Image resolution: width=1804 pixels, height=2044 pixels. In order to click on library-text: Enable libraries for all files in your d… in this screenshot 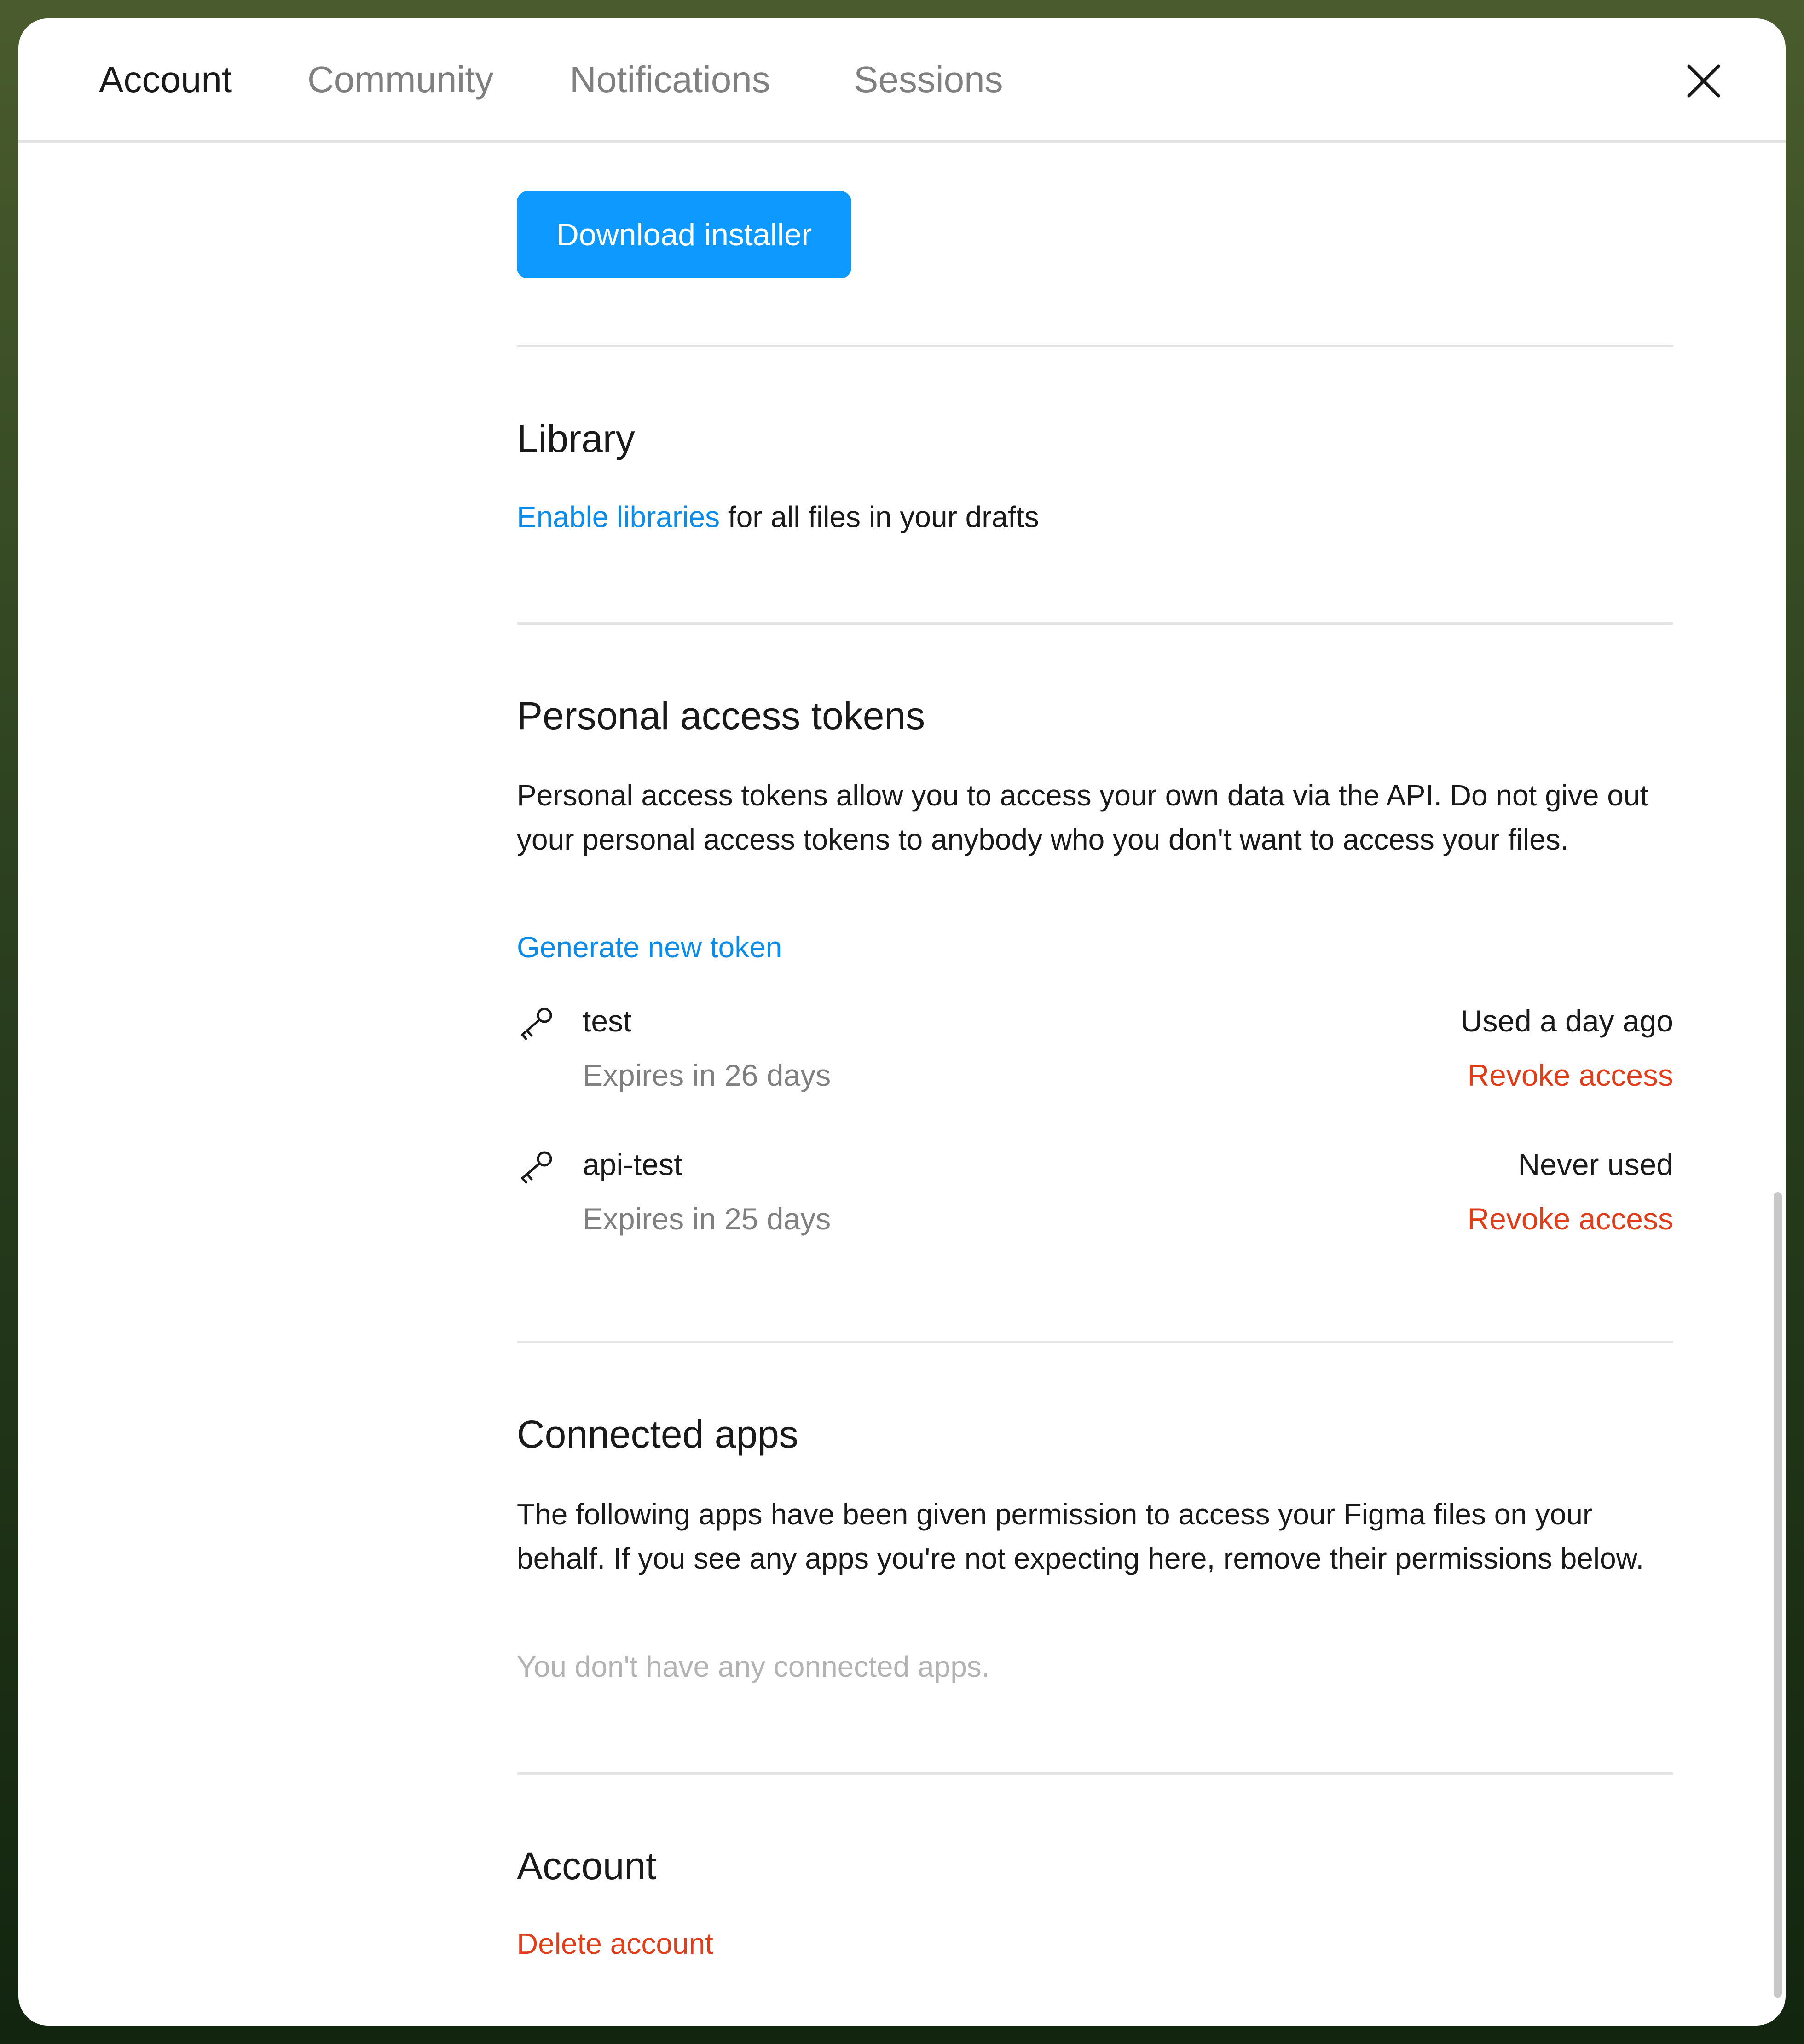, I will do `click(1095, 517)`.